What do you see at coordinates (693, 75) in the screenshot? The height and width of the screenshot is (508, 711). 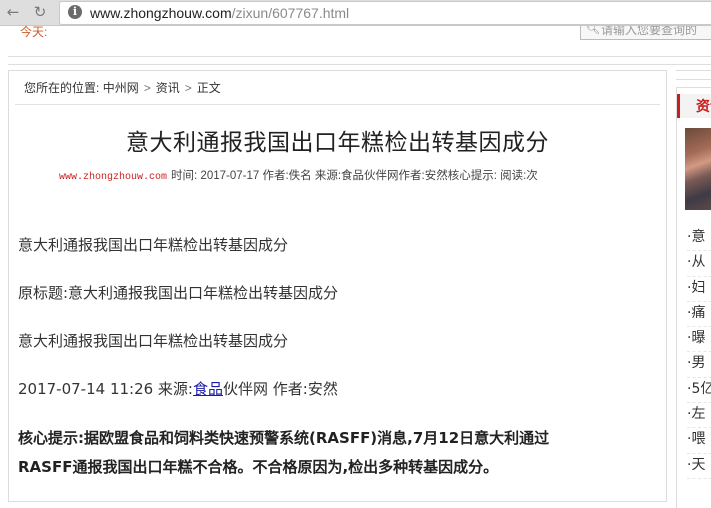 I see `sidebar-divider` at bounding box center [693, 75].